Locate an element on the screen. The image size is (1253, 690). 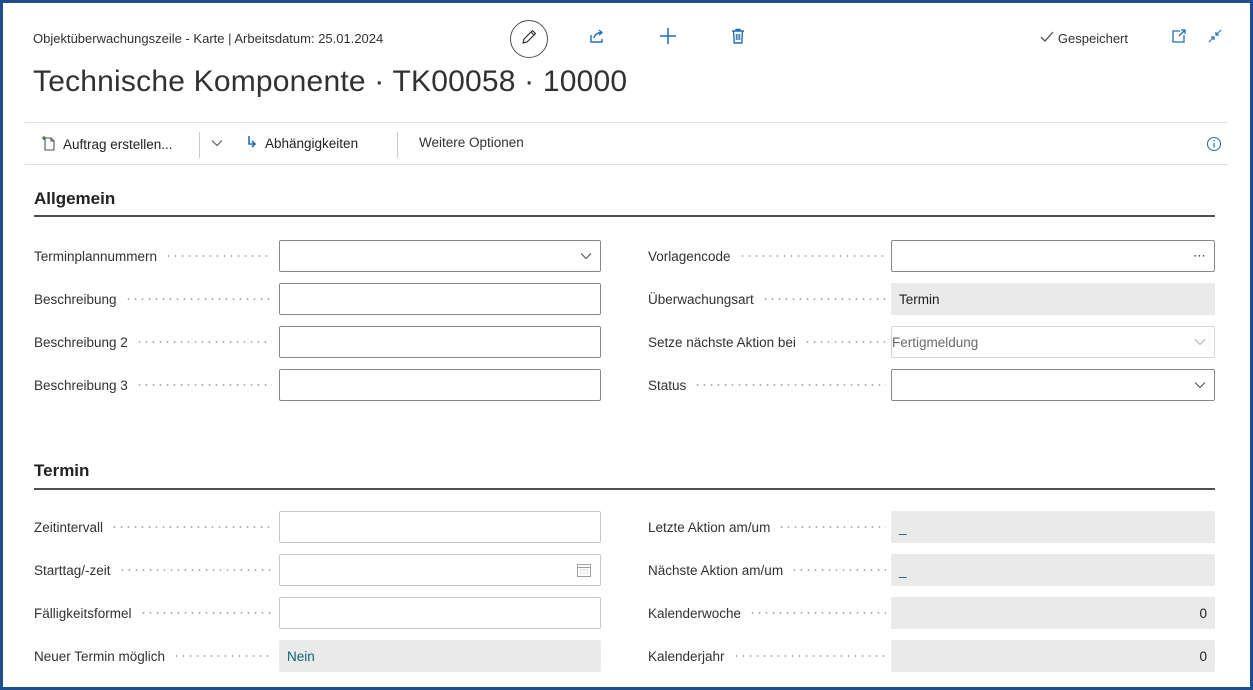
field-label: Kalenderjahr is located at coordinates (768, 656).